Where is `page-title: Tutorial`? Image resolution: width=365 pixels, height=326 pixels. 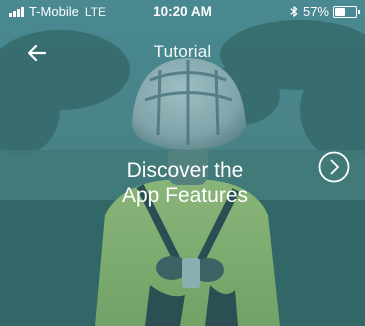 page-title: Tutorial is located at coordinates (182, 51).